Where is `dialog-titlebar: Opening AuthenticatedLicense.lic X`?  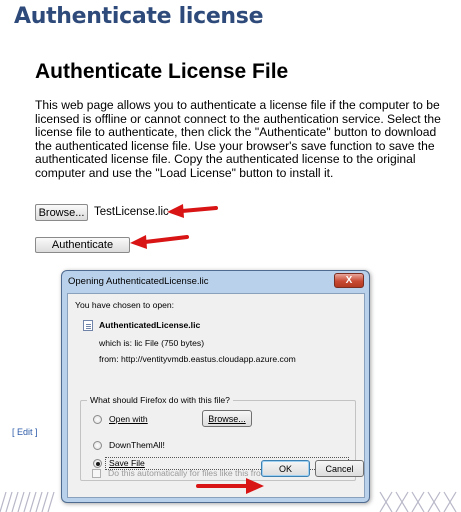
dialog-titlebar: Opening AuthenticatedLicense.lic X is located at coordinates (215, 282).